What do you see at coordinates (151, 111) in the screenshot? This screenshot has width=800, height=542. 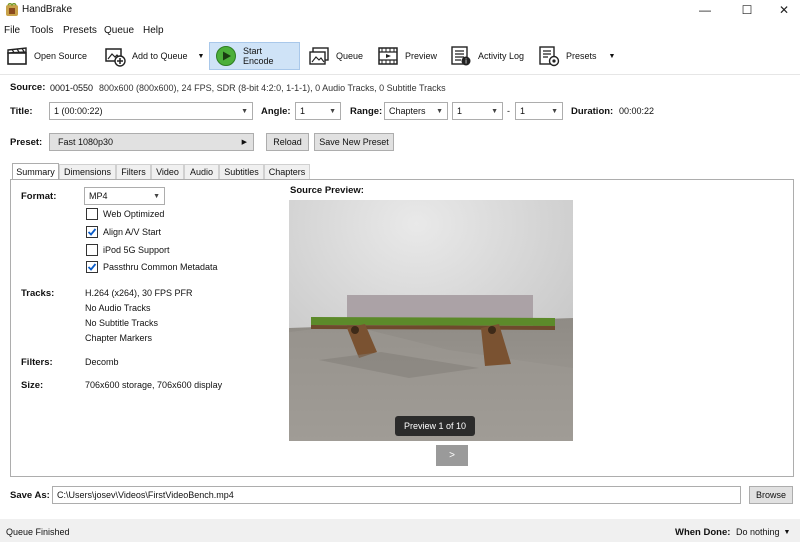 I see `title-select: 1 (00:00:22) ▼` at bounding box center [151, 111].